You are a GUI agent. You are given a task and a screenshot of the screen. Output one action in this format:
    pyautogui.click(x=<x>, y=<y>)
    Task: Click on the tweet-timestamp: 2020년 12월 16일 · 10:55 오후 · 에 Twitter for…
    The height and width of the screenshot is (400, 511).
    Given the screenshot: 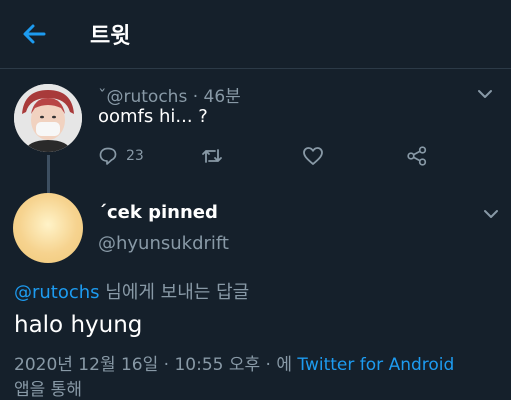 What is the action you would take?
    pyautogui.click(x=234, y=362)
    